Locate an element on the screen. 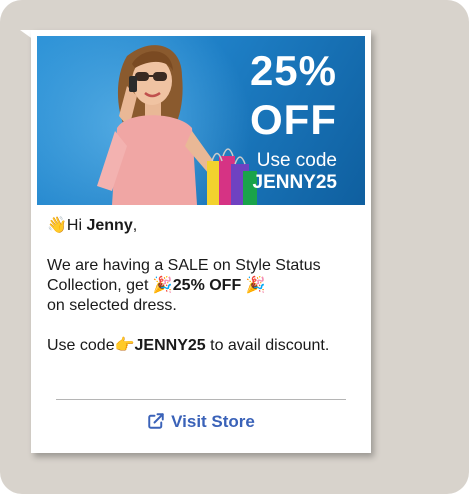 The width and height of the screenshot is (469, 494). party-popper-icon-2: 🎉 is located at coordinates (255, 285).